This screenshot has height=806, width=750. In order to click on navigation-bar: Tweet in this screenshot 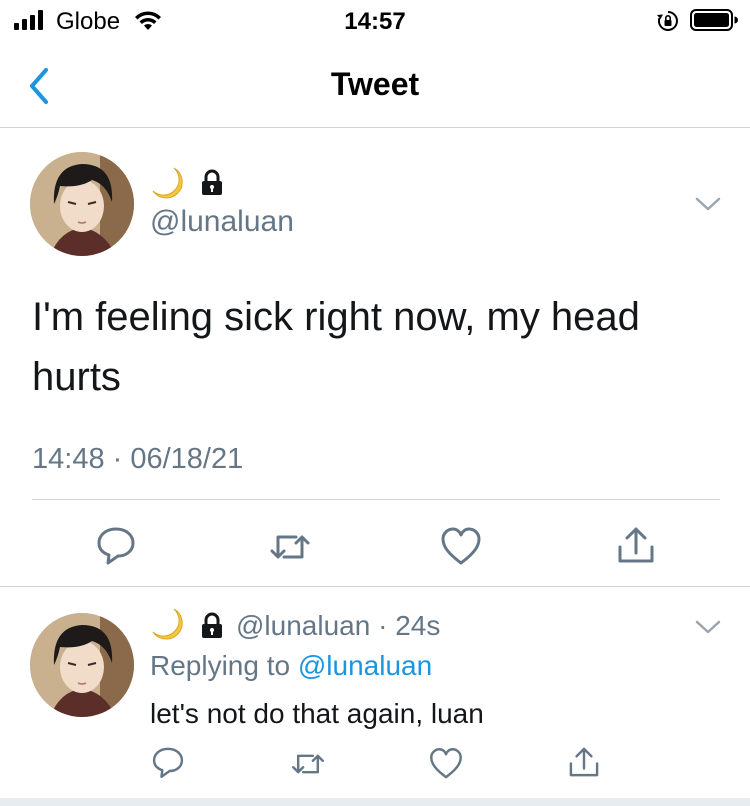, I will do `click(375, 86)`.